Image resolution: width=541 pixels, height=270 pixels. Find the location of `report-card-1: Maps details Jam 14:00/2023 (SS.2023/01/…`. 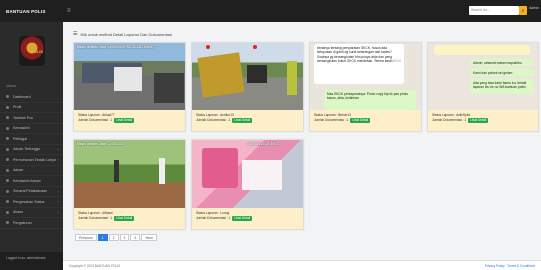

report-card-1: Maps details Jam 14:00/2023 (SS.2023/01/… is located at coordinates (129, 87).